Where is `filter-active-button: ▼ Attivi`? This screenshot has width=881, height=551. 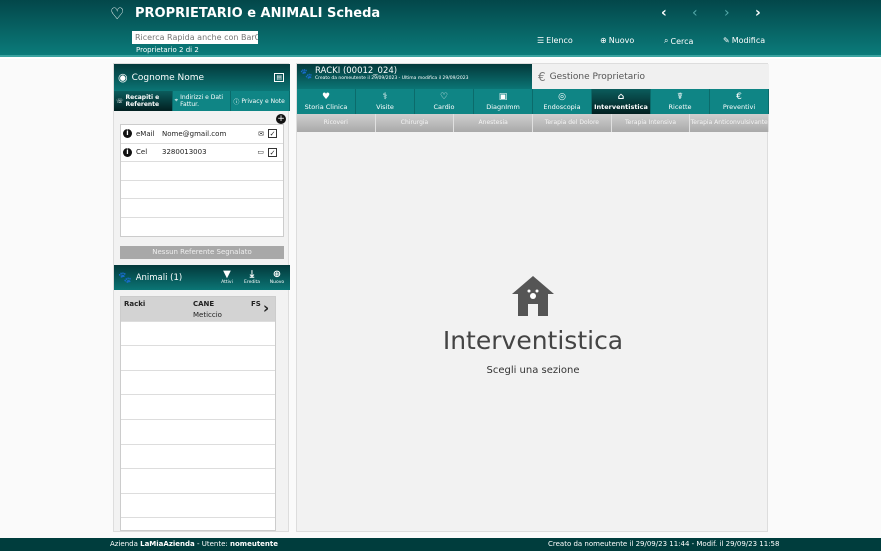 filter-active-button: ▼ Attivi is located at coordinates (227, 277).